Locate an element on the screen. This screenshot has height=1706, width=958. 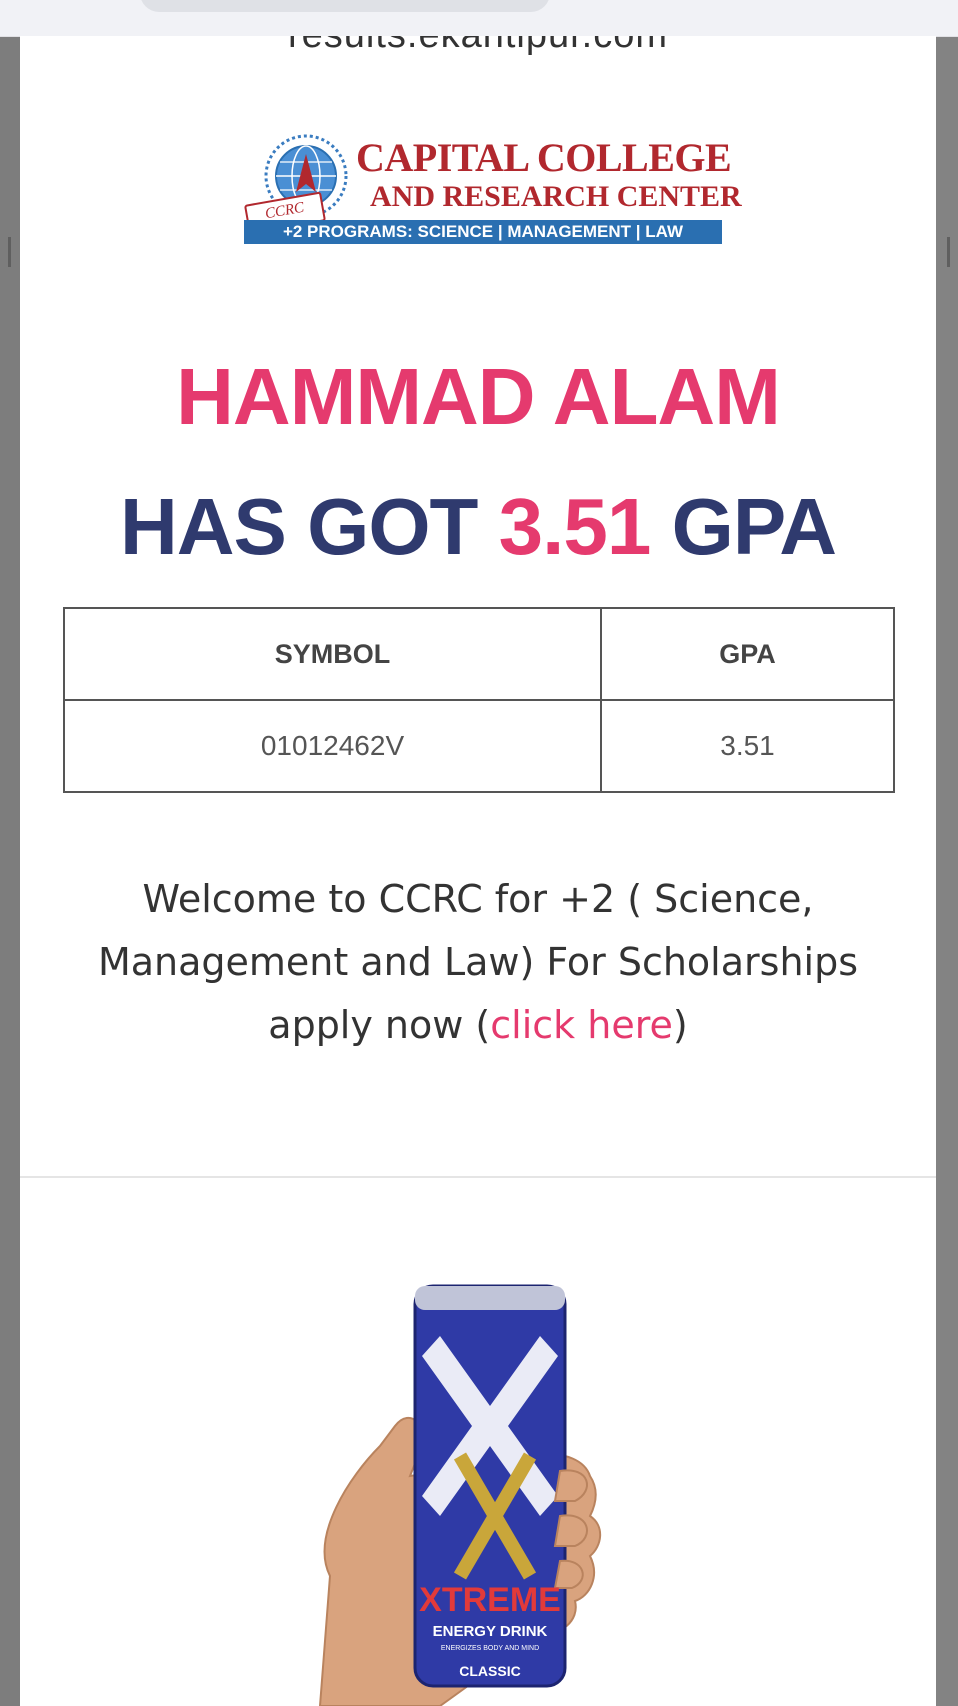
college-name-line2: AND RESEARCH CENTER is located at coordinates (556, 196).